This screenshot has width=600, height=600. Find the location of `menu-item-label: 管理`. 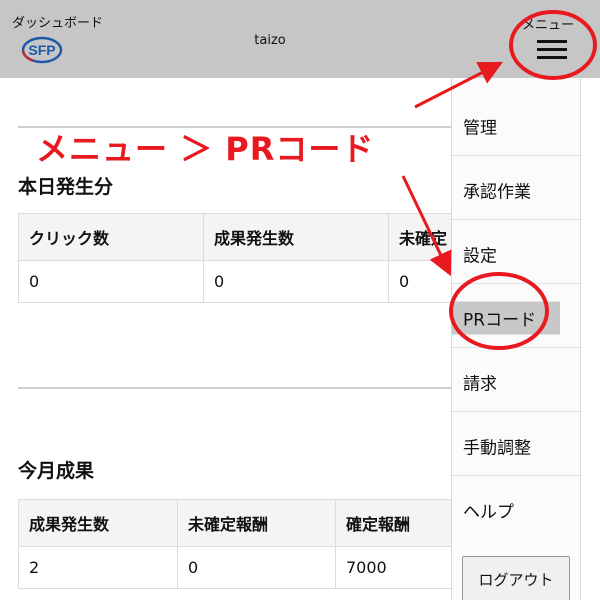

menu-item-label: 管理 is located at coordinates (480, 128).